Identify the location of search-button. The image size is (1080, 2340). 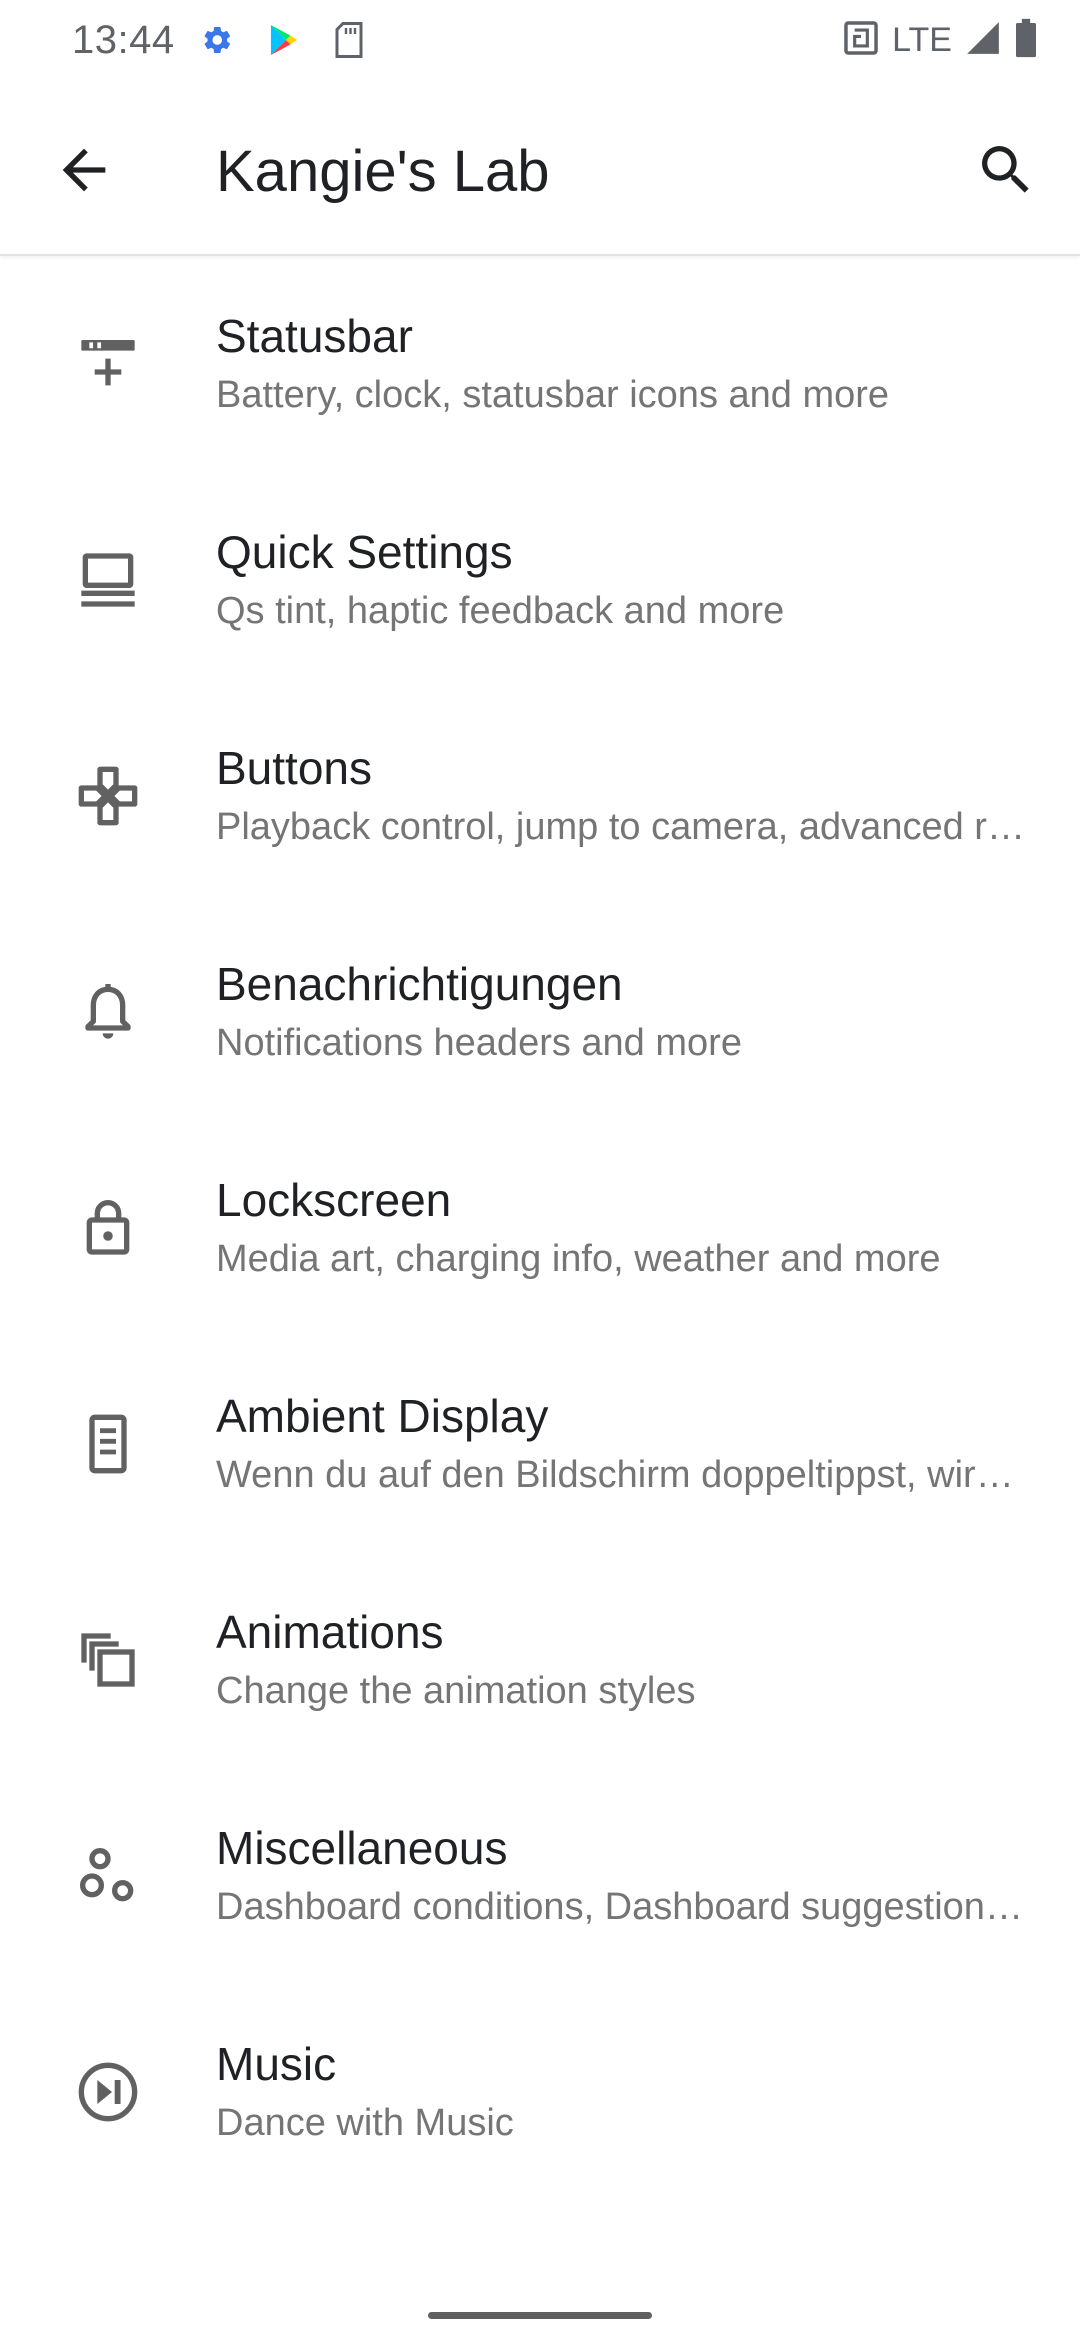
(1006, 172).